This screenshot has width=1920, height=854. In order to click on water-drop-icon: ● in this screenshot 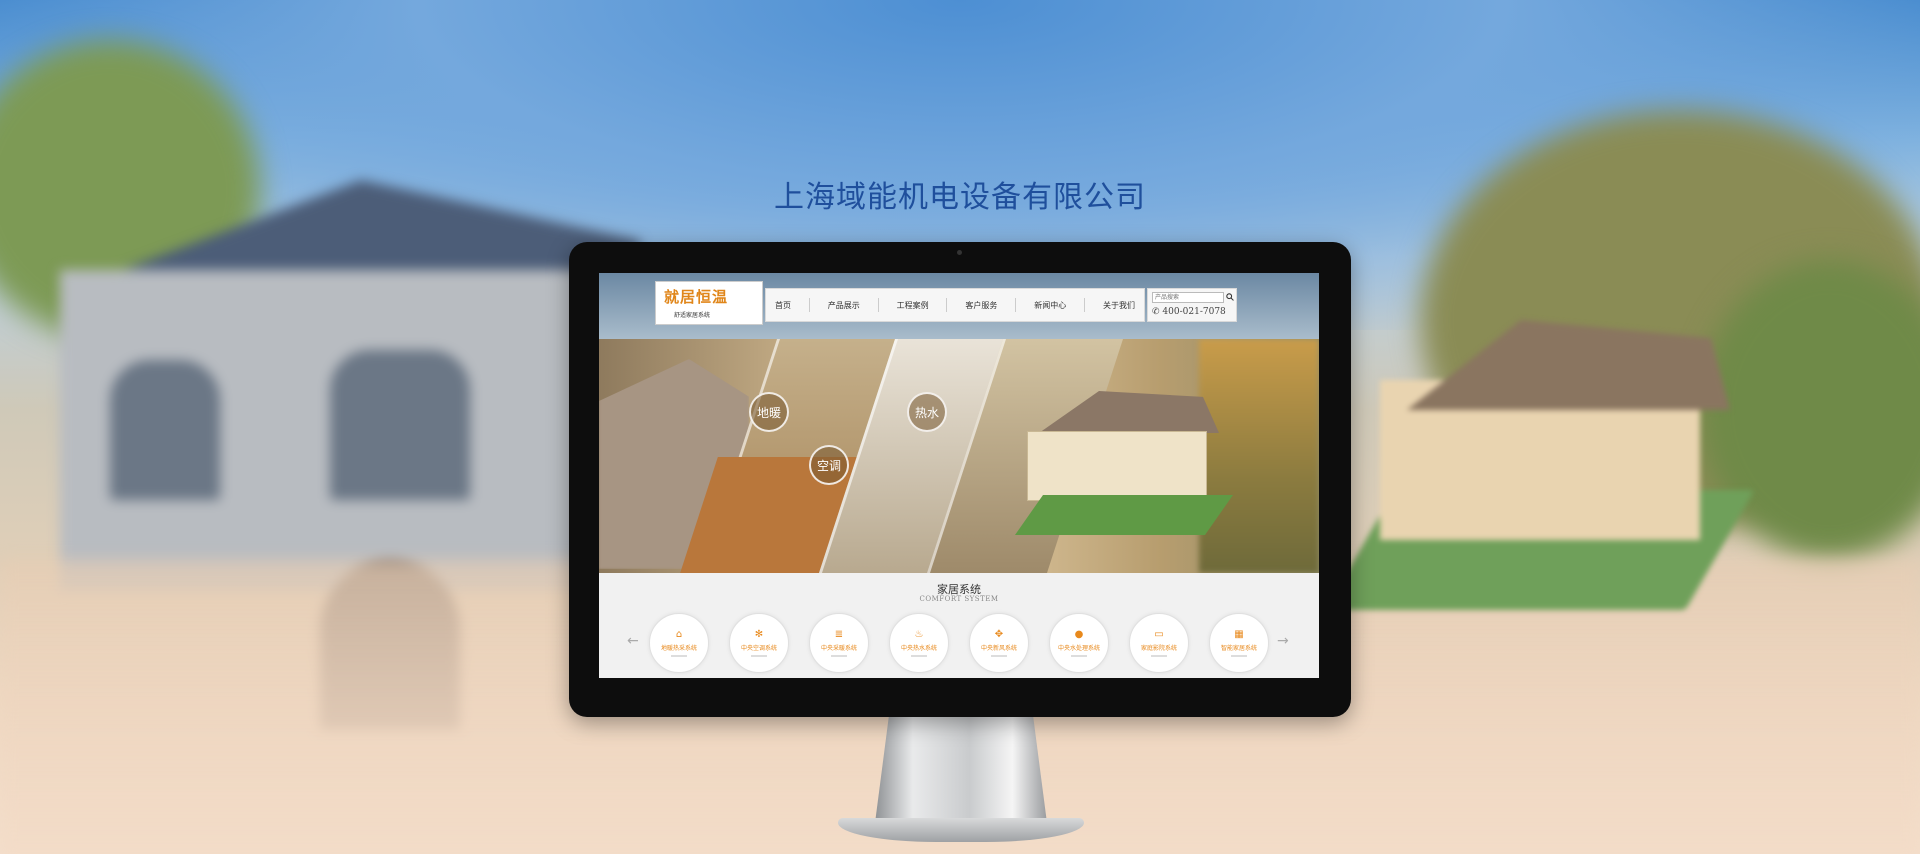, I will do `click(1079, 634)`.